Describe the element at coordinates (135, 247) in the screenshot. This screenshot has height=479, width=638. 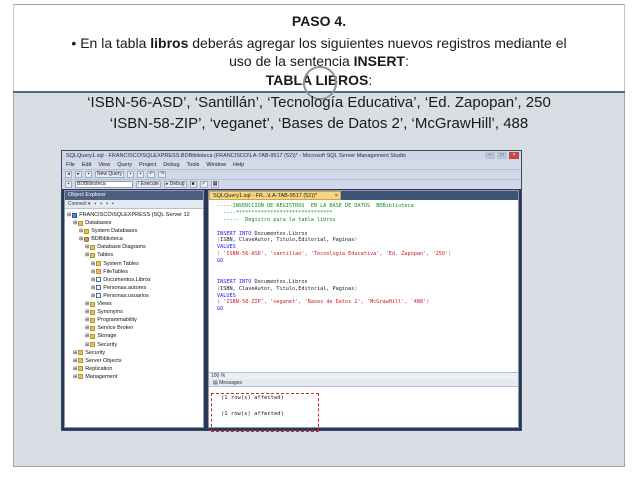
I see `tree-item: ⊞ Database Diagrams` at that location.